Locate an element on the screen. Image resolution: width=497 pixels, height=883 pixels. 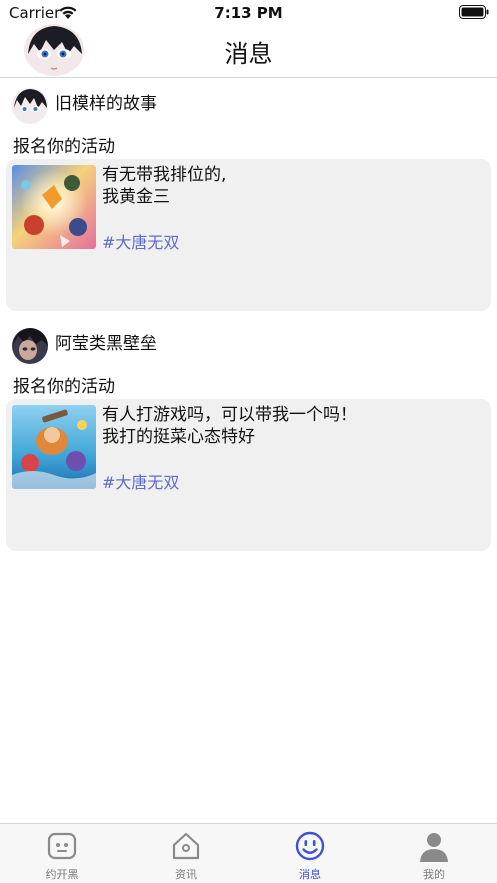
tab-label: 我的 is located at coordinates (434, 874).